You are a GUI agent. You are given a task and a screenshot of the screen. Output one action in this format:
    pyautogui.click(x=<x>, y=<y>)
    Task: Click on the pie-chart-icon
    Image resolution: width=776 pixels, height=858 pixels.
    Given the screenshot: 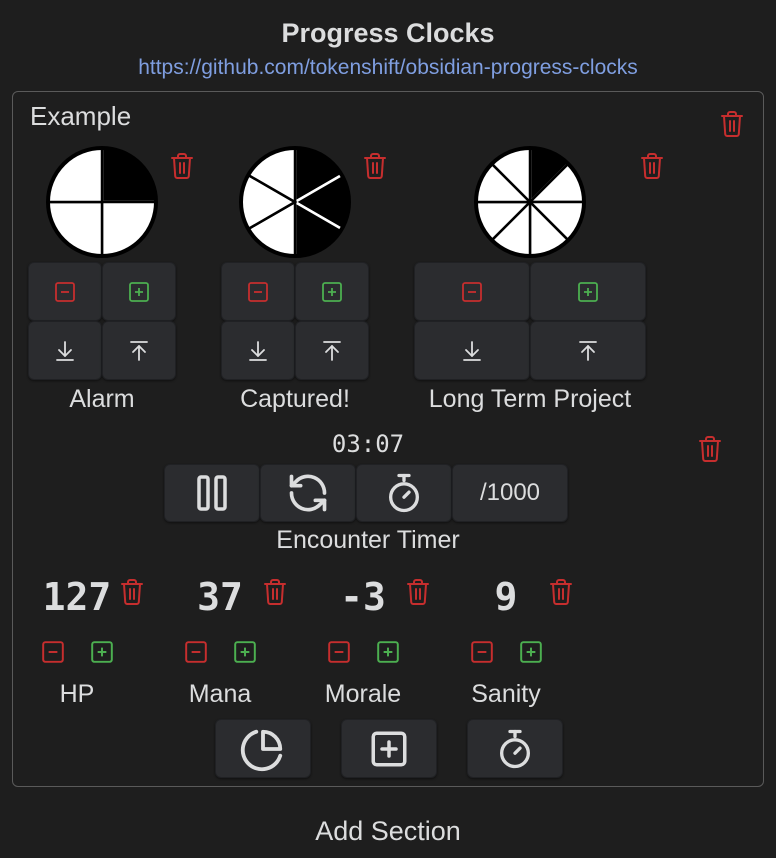 What is the action you would take?
    pyautogui.click(x=263, y=749)
    